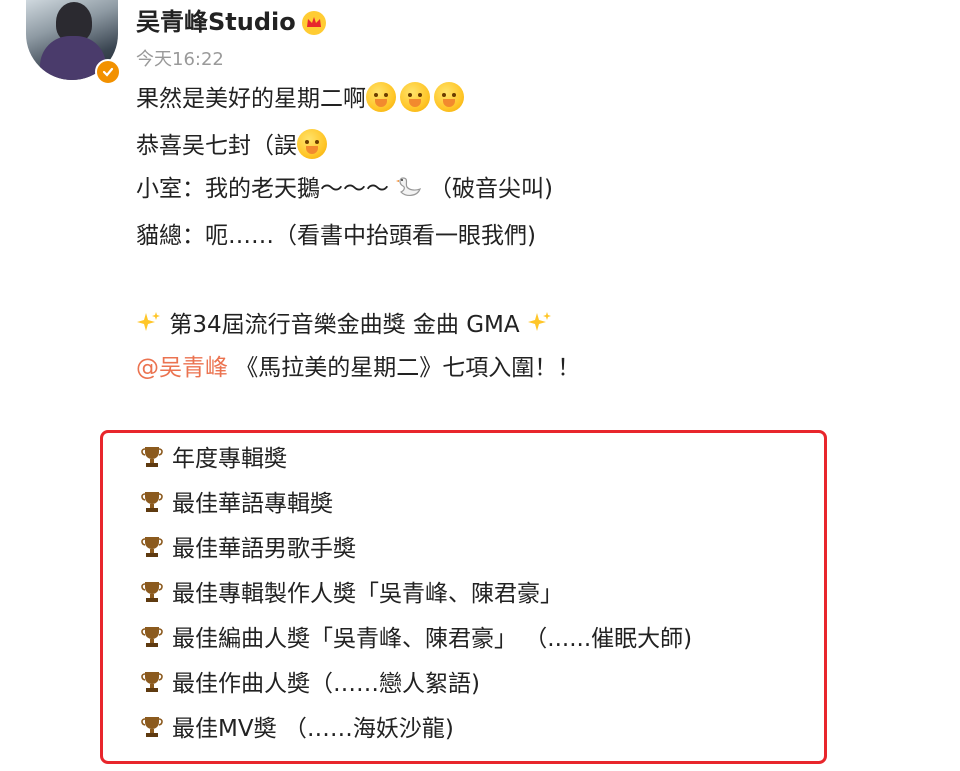 The width and height of the screenshot is (960, 771). I want to click on award-item: 最佳作曲人奬（……戀人絮語), so click(310, 684).